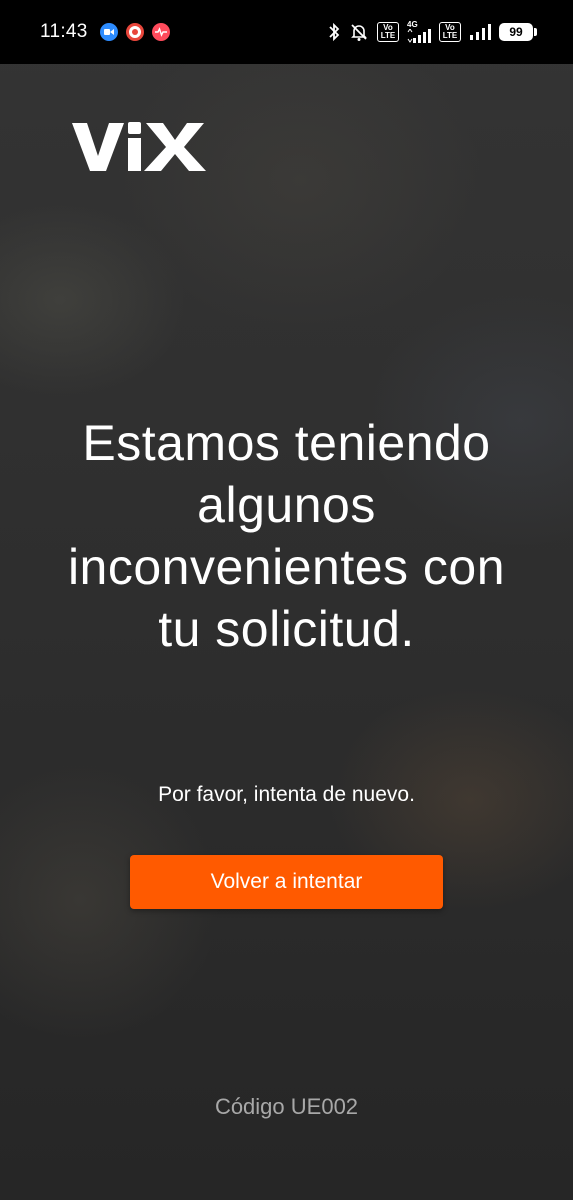 This screenshot has width=573, height=1200. I want to click on volte-icon-2: Vo LTE, so click(450, 32).